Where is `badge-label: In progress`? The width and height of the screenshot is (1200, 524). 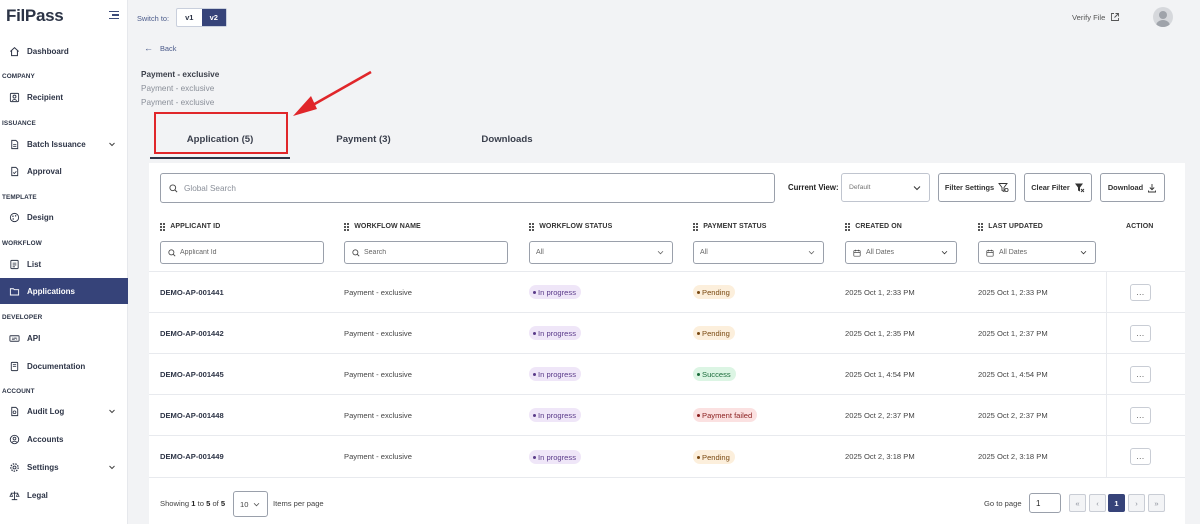
badge-label: In progress is located at coordinates (557, 292).